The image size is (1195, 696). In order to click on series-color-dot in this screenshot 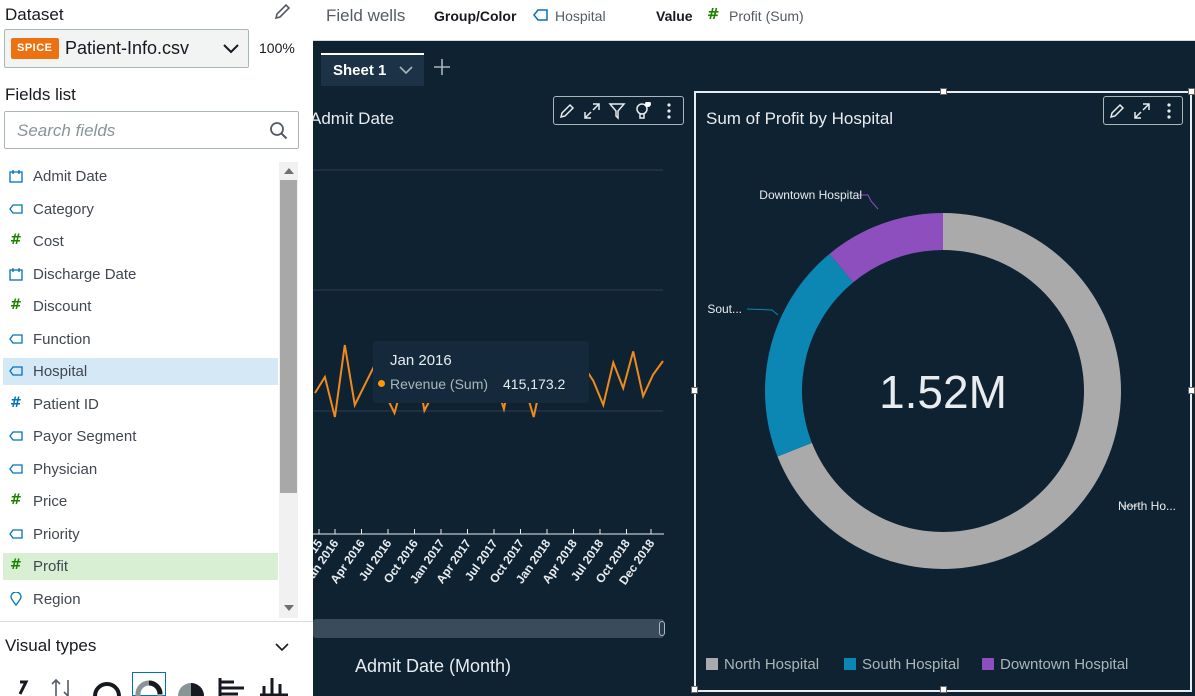, I will do `click(381, 383)`.